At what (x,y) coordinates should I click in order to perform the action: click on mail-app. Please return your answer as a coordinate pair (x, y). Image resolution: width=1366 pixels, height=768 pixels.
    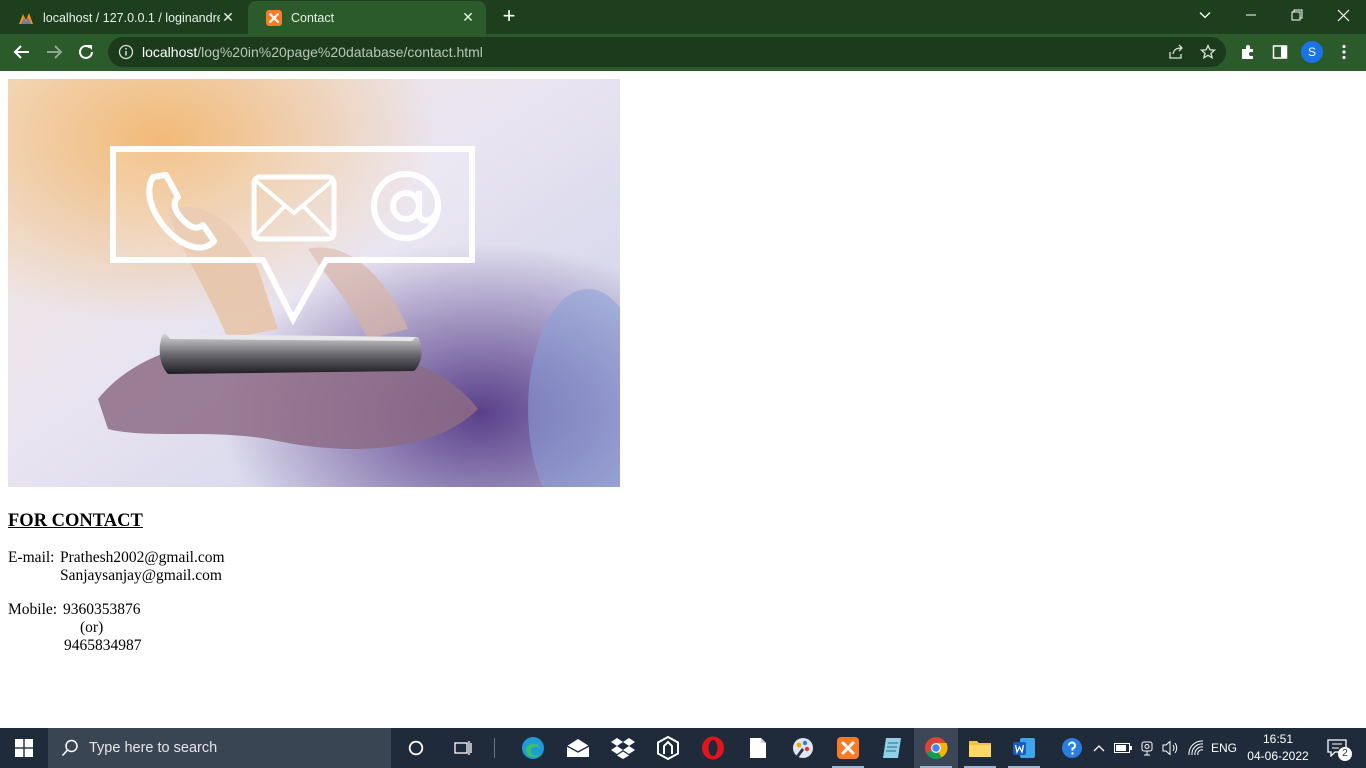
    Looking at the image, I should click on (578, 748).